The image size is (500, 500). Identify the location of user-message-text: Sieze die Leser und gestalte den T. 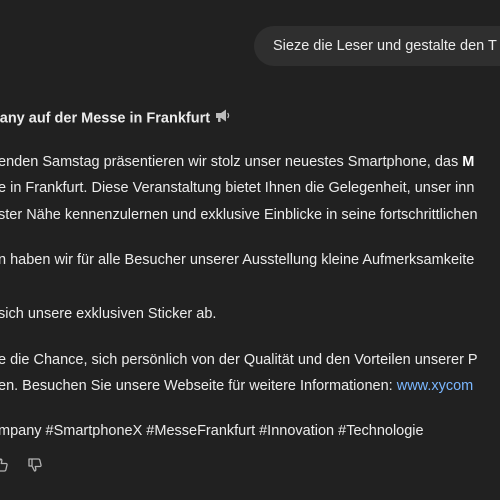
(385, 46).